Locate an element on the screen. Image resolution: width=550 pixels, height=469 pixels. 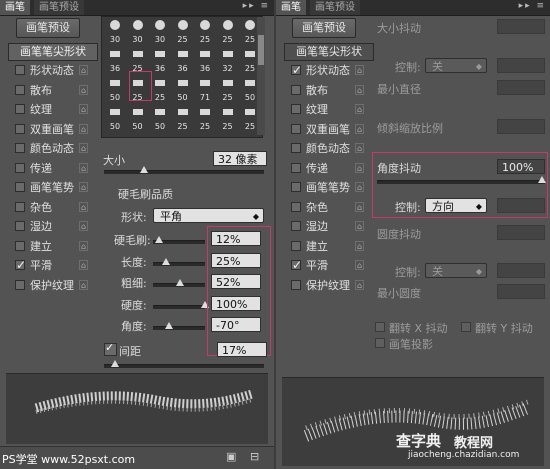
size-slider-track is located at coordinates (184, 172).